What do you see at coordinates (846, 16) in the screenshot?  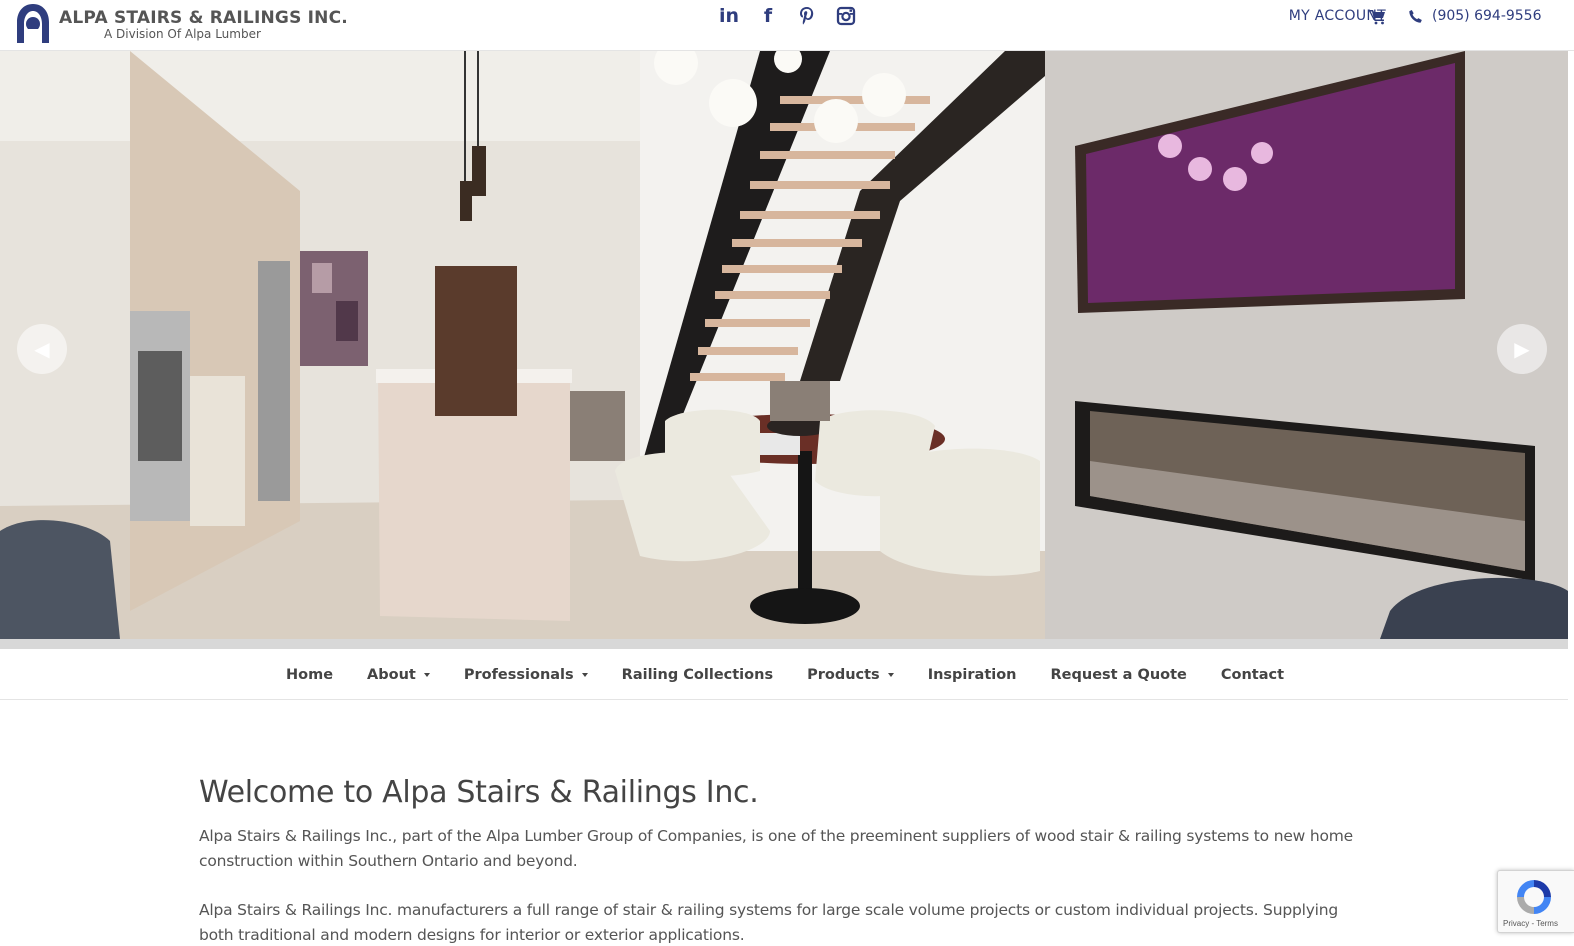 I see `instagram-icon` at bounding box center [846, 16].